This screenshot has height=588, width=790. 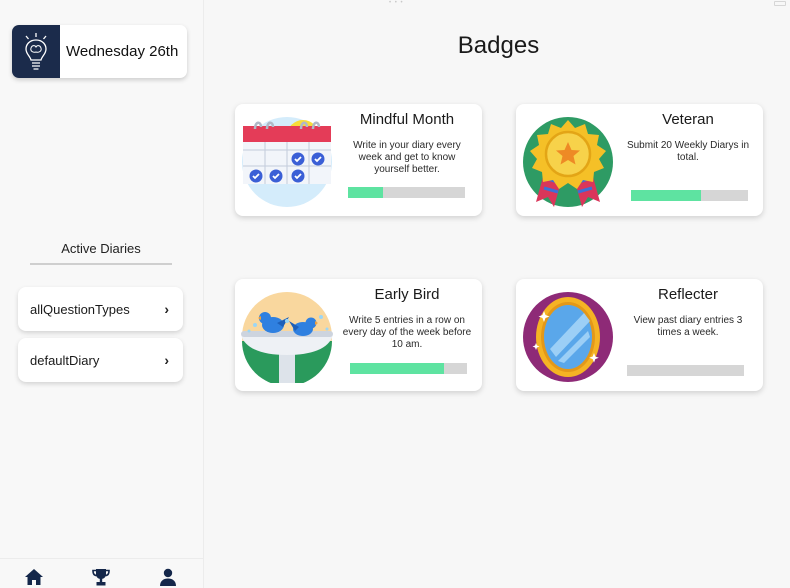 What do you see at coordinates (498, 45) in the screenshot?
I see `page-title: Badges` at bounding box center [498, 45].